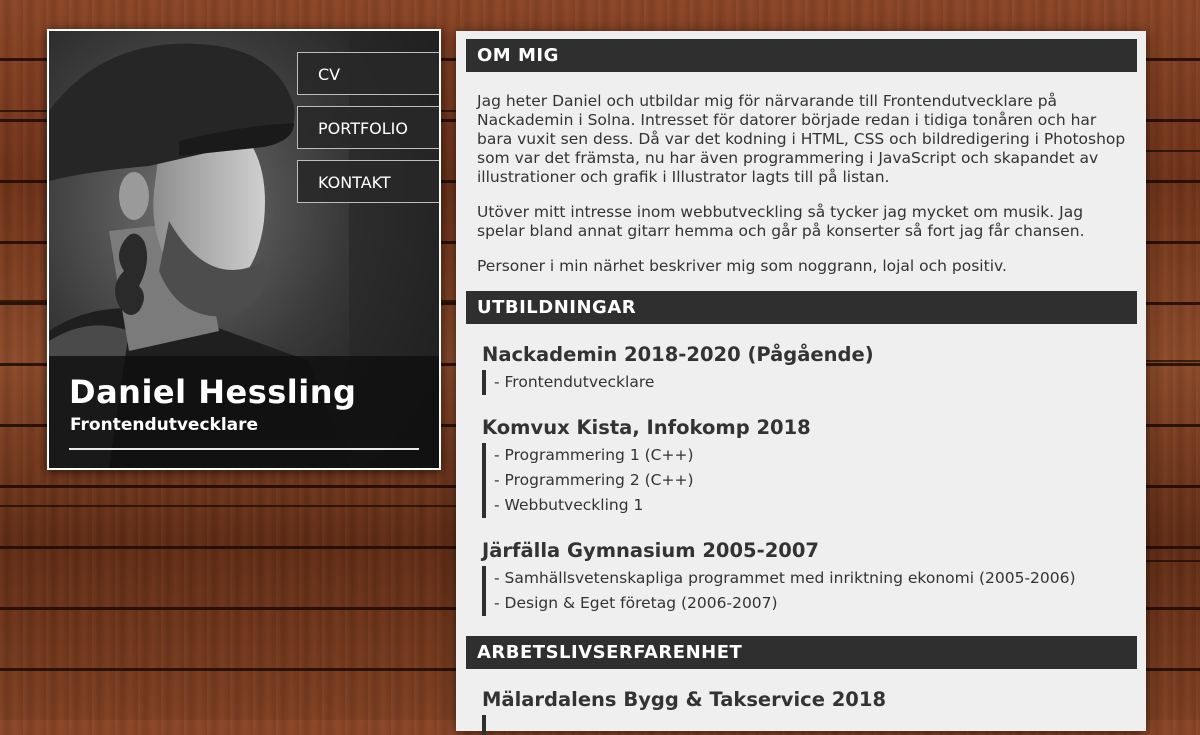 This screenshot has height=735, width=1200. Describe the element at coordinates (801, 652) in the screenshot. I see `section-header-work: ARBETSLIVSERFARENHET` at that location.